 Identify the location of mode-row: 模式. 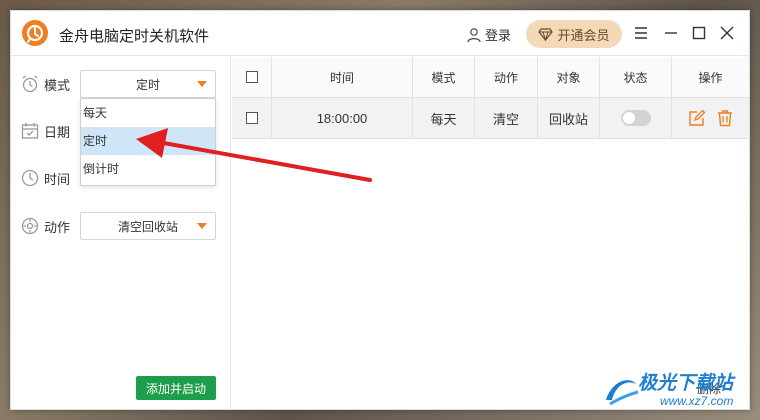
(45, 84).